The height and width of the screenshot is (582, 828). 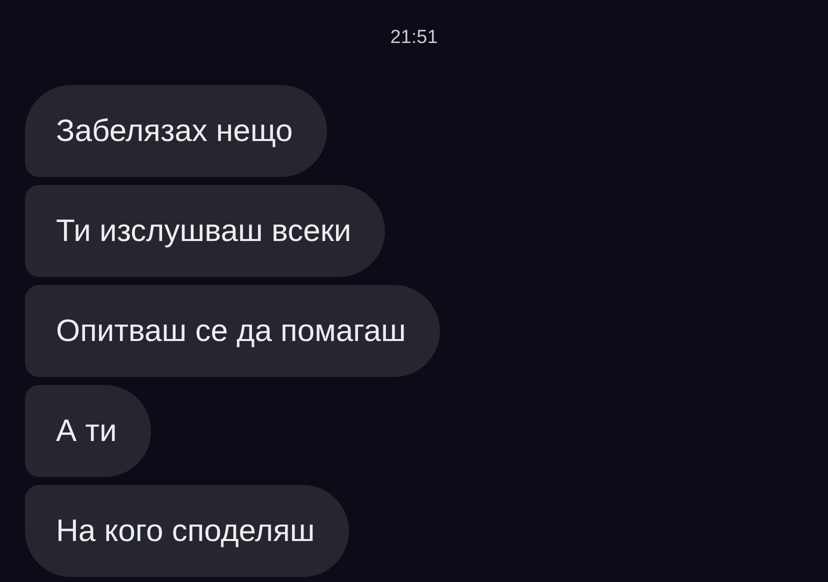 What do you see at coordinates (205, 231) in the screenshot?
I see `message-bubble: Ти изслушваш всеки` at bounding box center [205, 231].